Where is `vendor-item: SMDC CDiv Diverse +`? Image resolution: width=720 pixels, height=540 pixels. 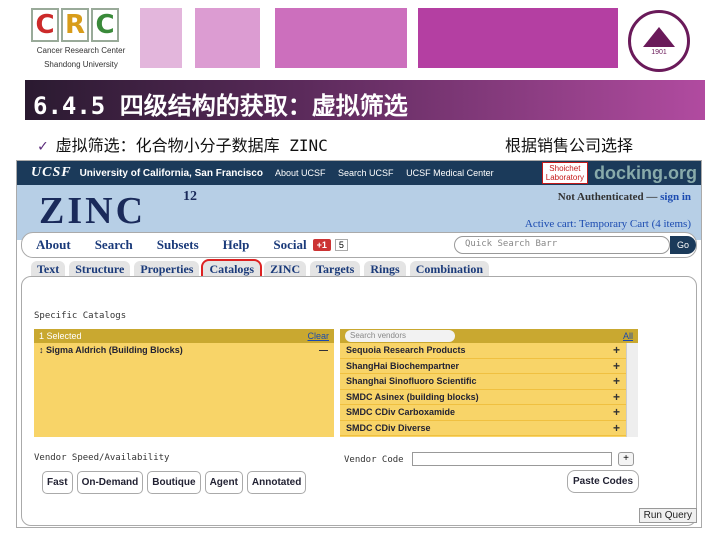
vendor-item: SMDC CDiv Diverse + is located at coordinates (483, 428).